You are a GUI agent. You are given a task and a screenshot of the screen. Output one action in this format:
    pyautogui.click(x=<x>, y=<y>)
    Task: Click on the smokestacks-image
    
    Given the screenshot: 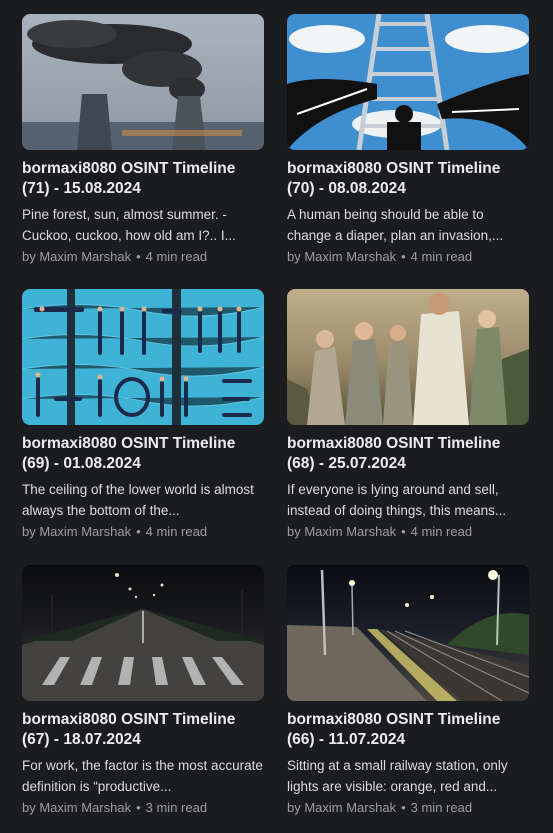 What is the action you would take?
    pyautogui.click(x=143, y=82)
    